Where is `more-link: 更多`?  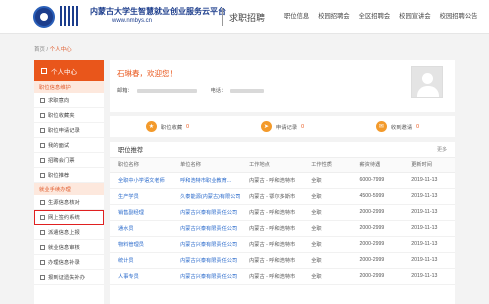 more-link: 更多 is located at coordinates (442, 149).